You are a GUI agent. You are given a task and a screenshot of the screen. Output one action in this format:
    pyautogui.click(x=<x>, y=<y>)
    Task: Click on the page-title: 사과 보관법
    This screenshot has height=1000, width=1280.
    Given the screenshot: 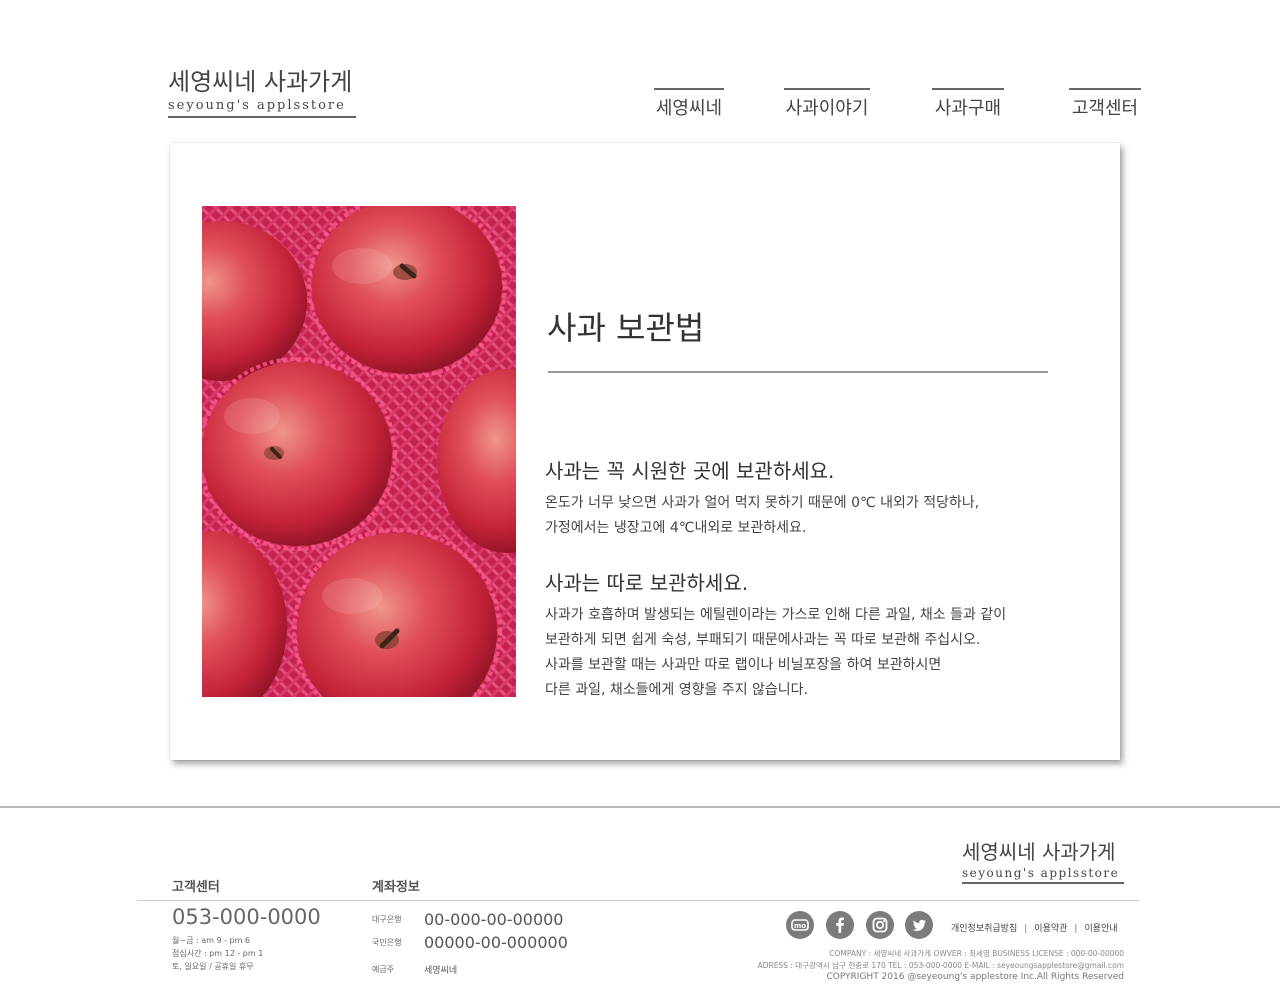 What is the action you would take?
    pyautogui.click(x=626, y=328)
    